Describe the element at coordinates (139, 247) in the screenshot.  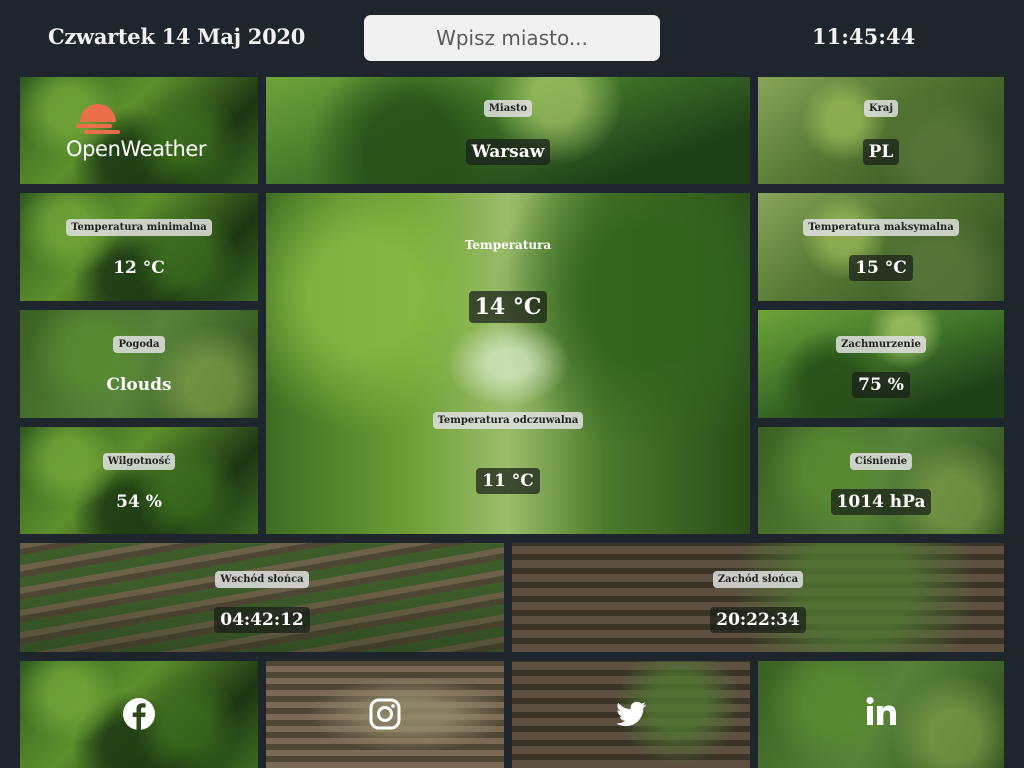
I see `temp-min-tile: Temperatura minimalna 12 °C` at that location.